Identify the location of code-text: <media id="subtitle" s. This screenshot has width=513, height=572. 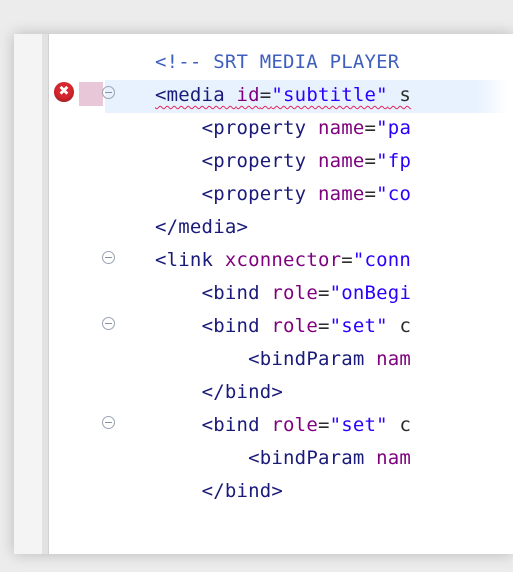
(283, 95).